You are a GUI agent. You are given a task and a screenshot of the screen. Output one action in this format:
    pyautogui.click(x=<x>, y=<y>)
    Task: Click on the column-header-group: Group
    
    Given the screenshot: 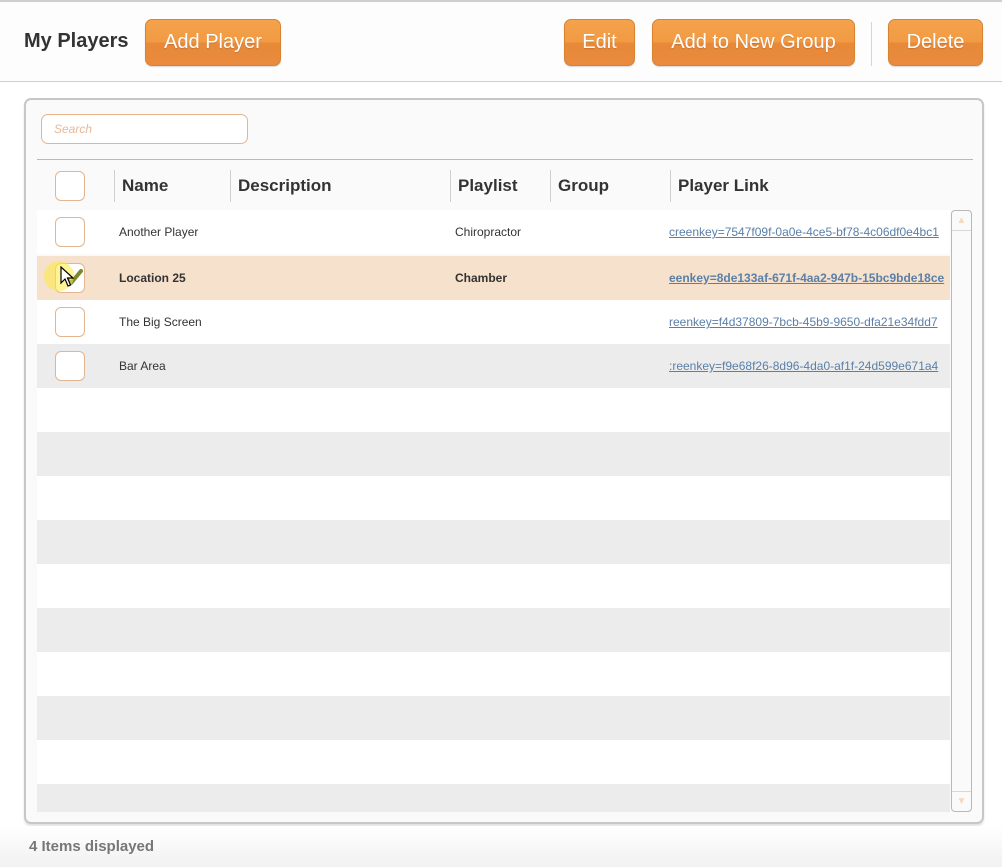 What is the action you would take?
    pyautogui.click(x=583, y=186)
    